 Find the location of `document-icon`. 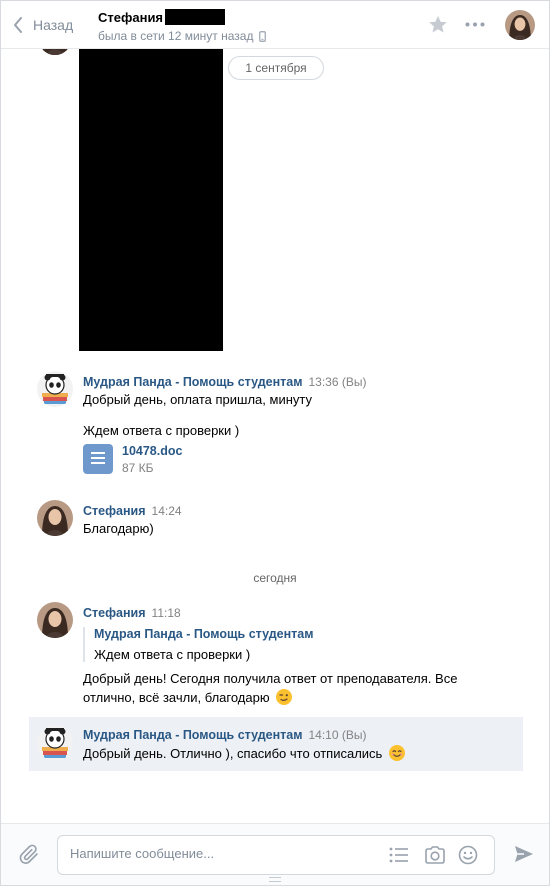

document-icon is located at coordinates (98, 459).